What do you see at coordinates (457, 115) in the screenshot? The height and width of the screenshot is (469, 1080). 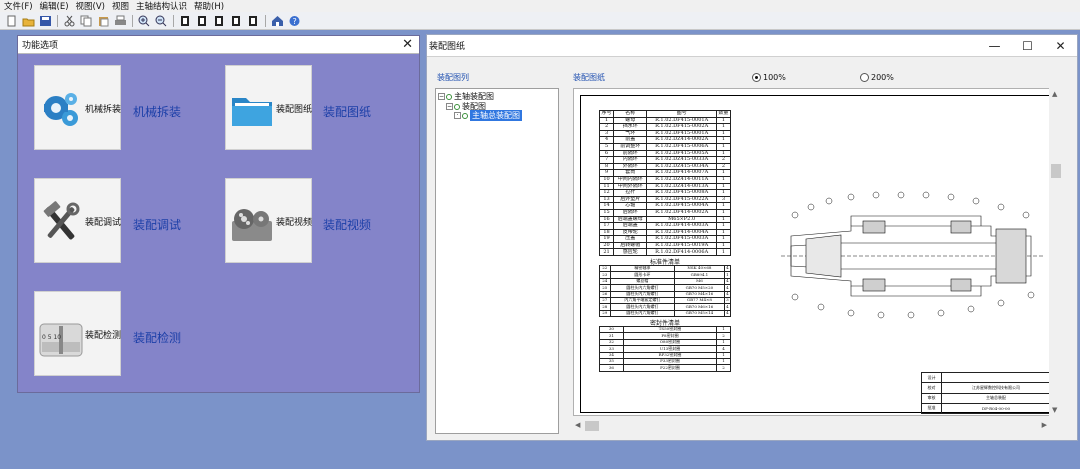 I see `leaf-icon: ·` at bounding box center [457, 115].